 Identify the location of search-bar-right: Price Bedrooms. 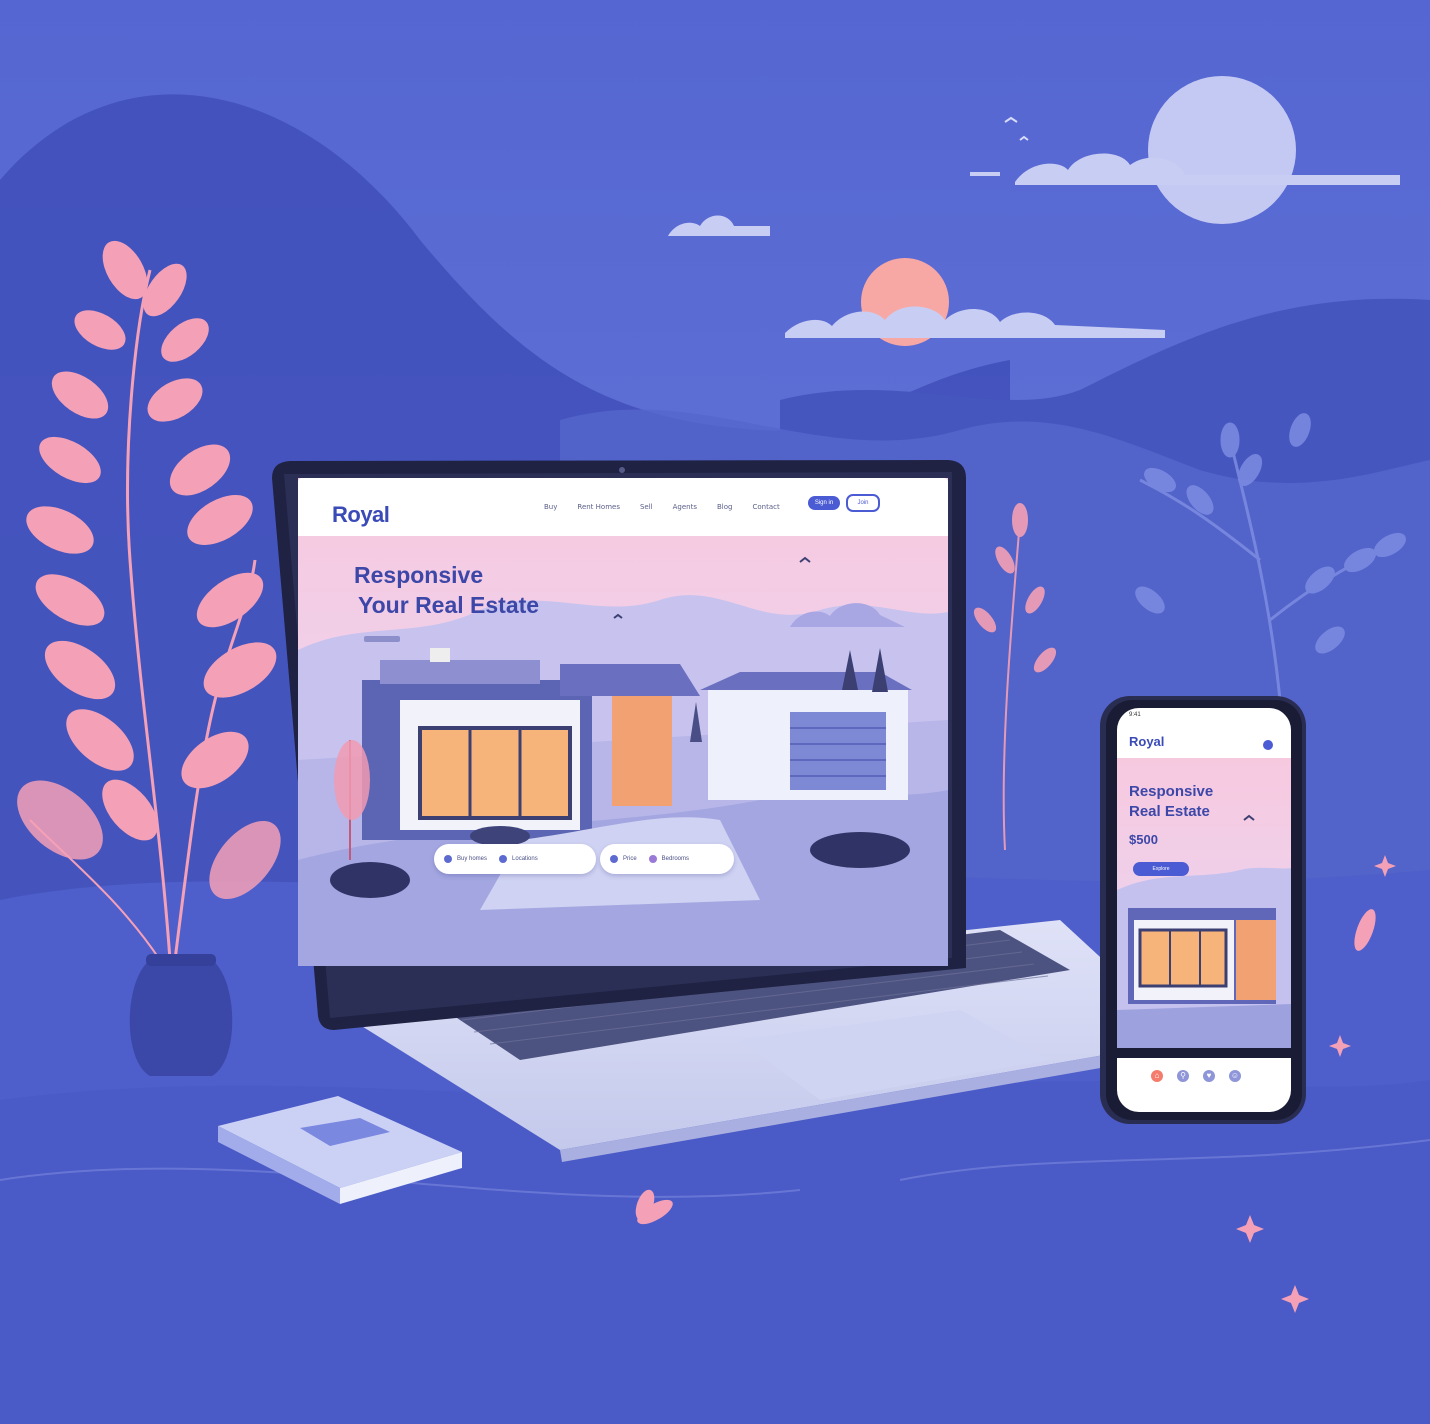
(667, 859).